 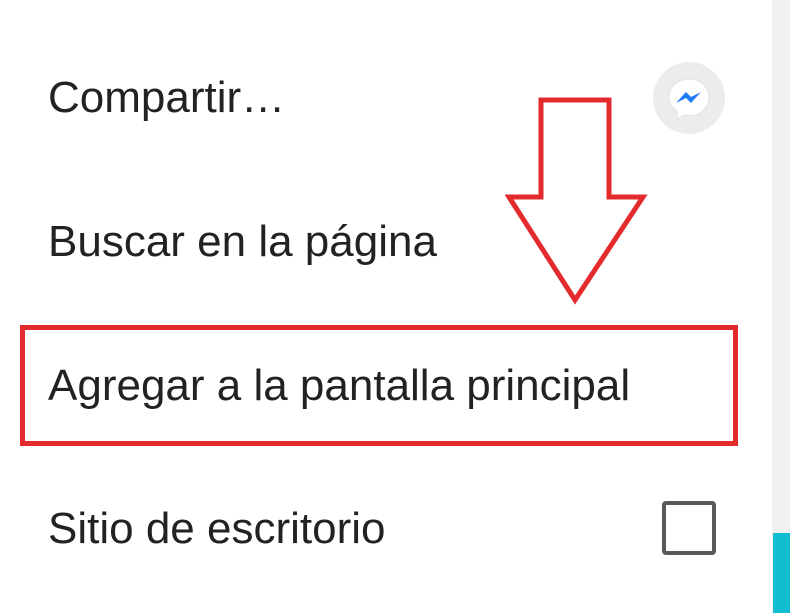 What do you see at coordinates (781, 306) in the screenshot?
I see `page-edge` at bounding box center [781, 306].